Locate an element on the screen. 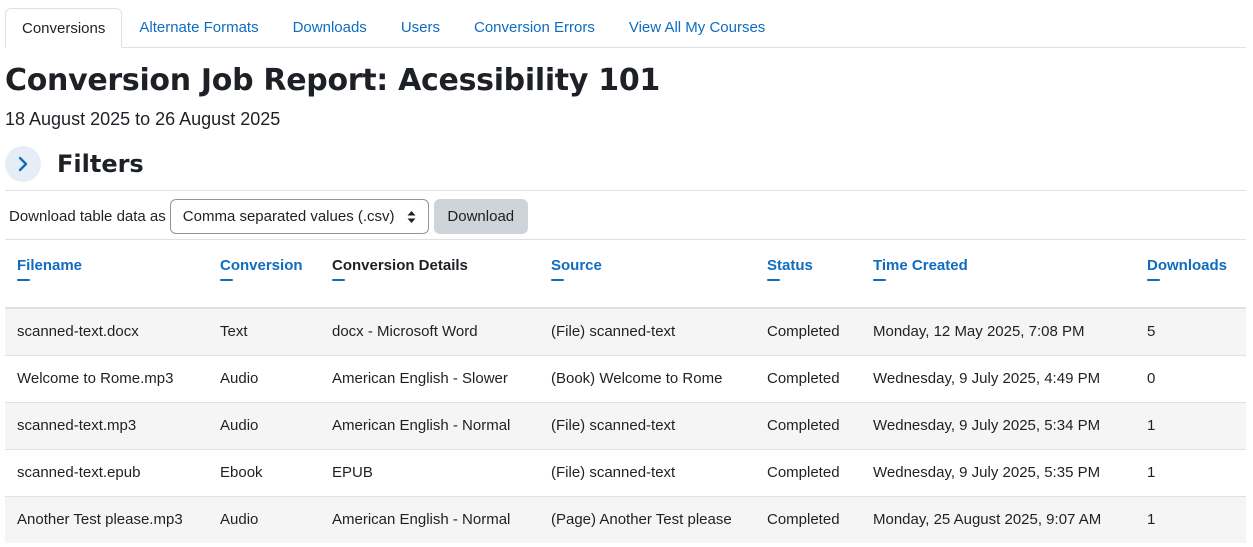 The width and height of the screenshot is (1253, 547). header-status: Status is located at coordinates (808, 274).